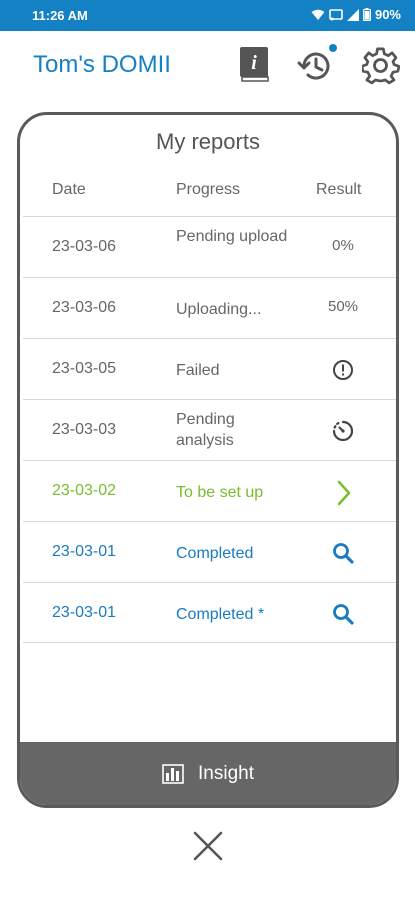 The height and width of the screenshot is (900, 415). What do you see at coordinates (209, 246) in the screenshot?
I see `report-row: 23-03-06 Pending upload 0%` at bounding box center [209, 246].